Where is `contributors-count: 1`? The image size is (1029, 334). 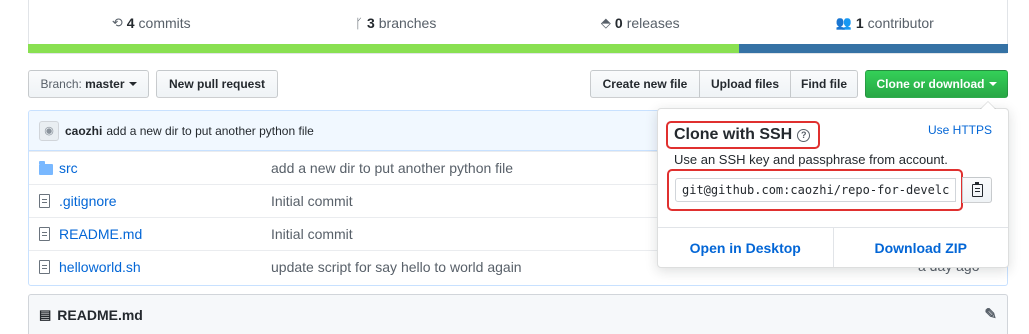 contributors-count: 1 is located at coordinates (859, 23).